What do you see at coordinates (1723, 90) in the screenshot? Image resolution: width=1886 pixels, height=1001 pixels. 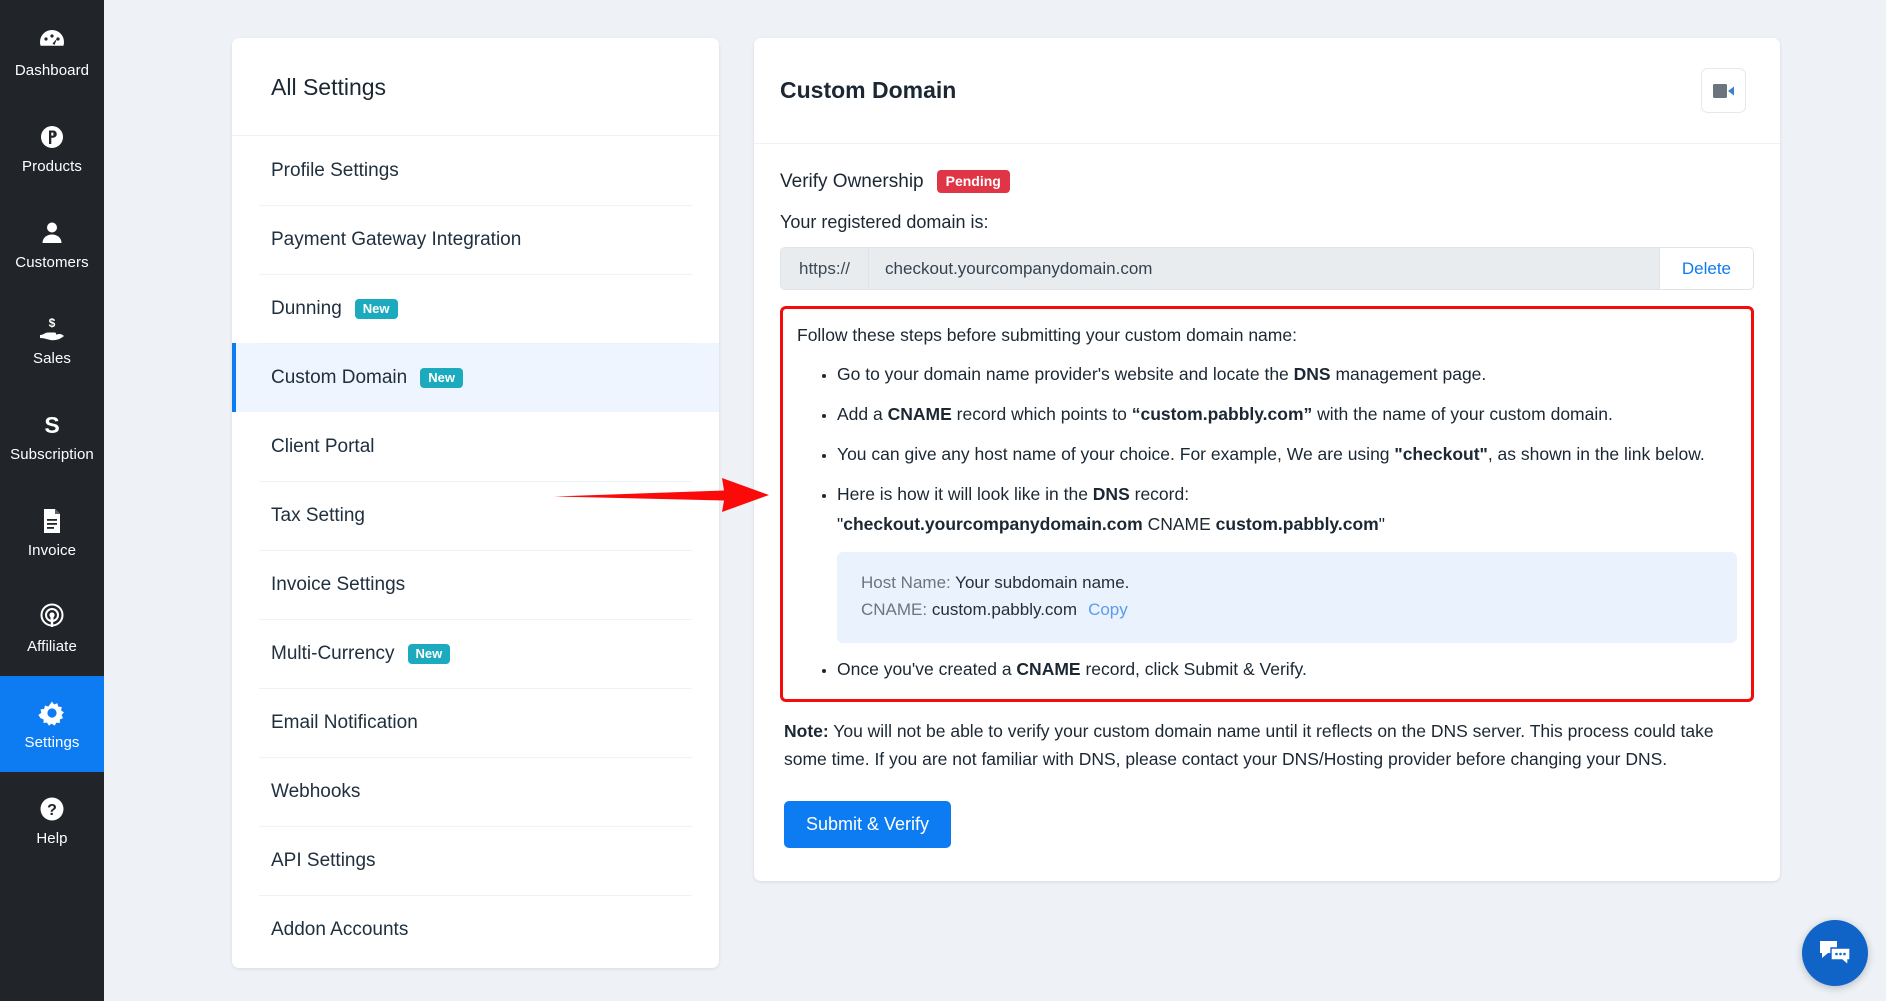 I see `video-camera-icon` at bounding box center [1723, 90].